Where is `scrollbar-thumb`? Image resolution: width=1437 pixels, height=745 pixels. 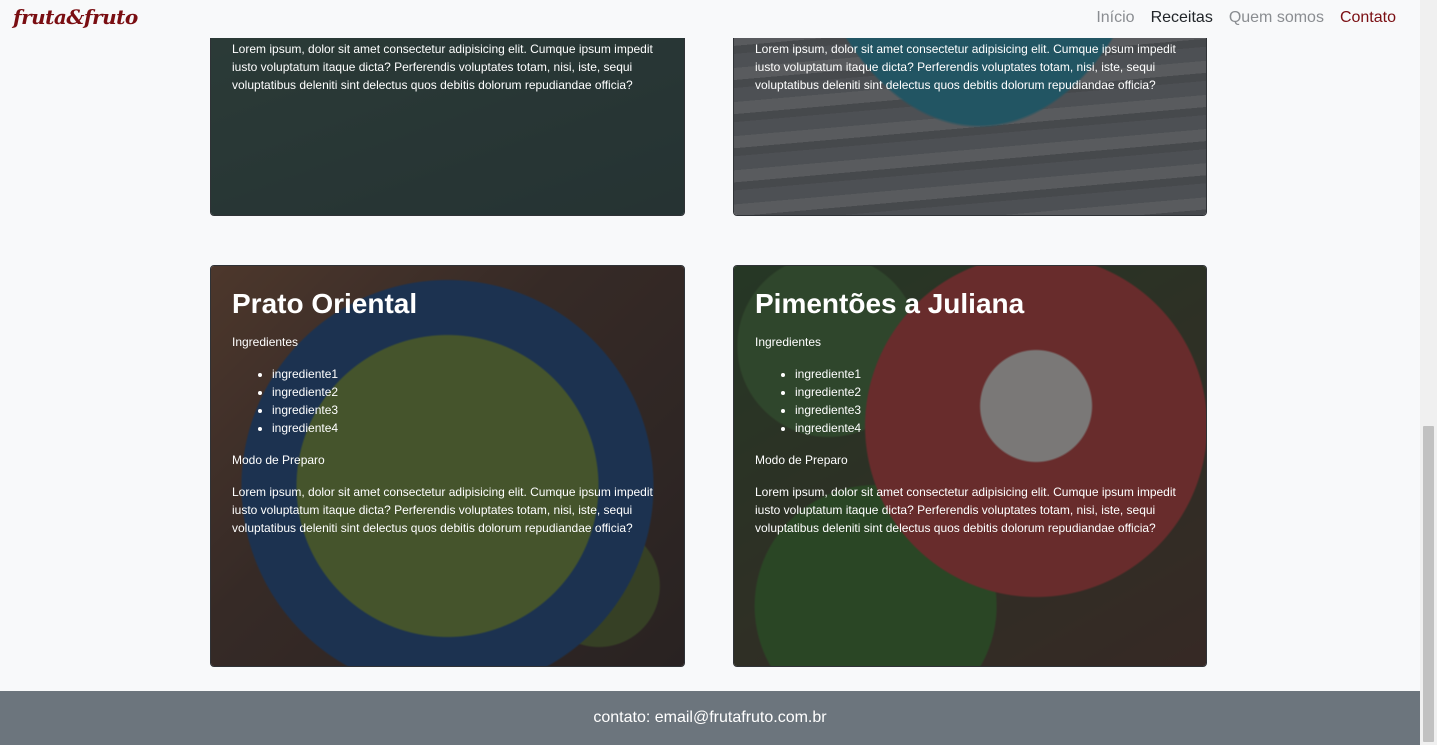 scrollbar-thumb is located at coordinates (1428, 584).